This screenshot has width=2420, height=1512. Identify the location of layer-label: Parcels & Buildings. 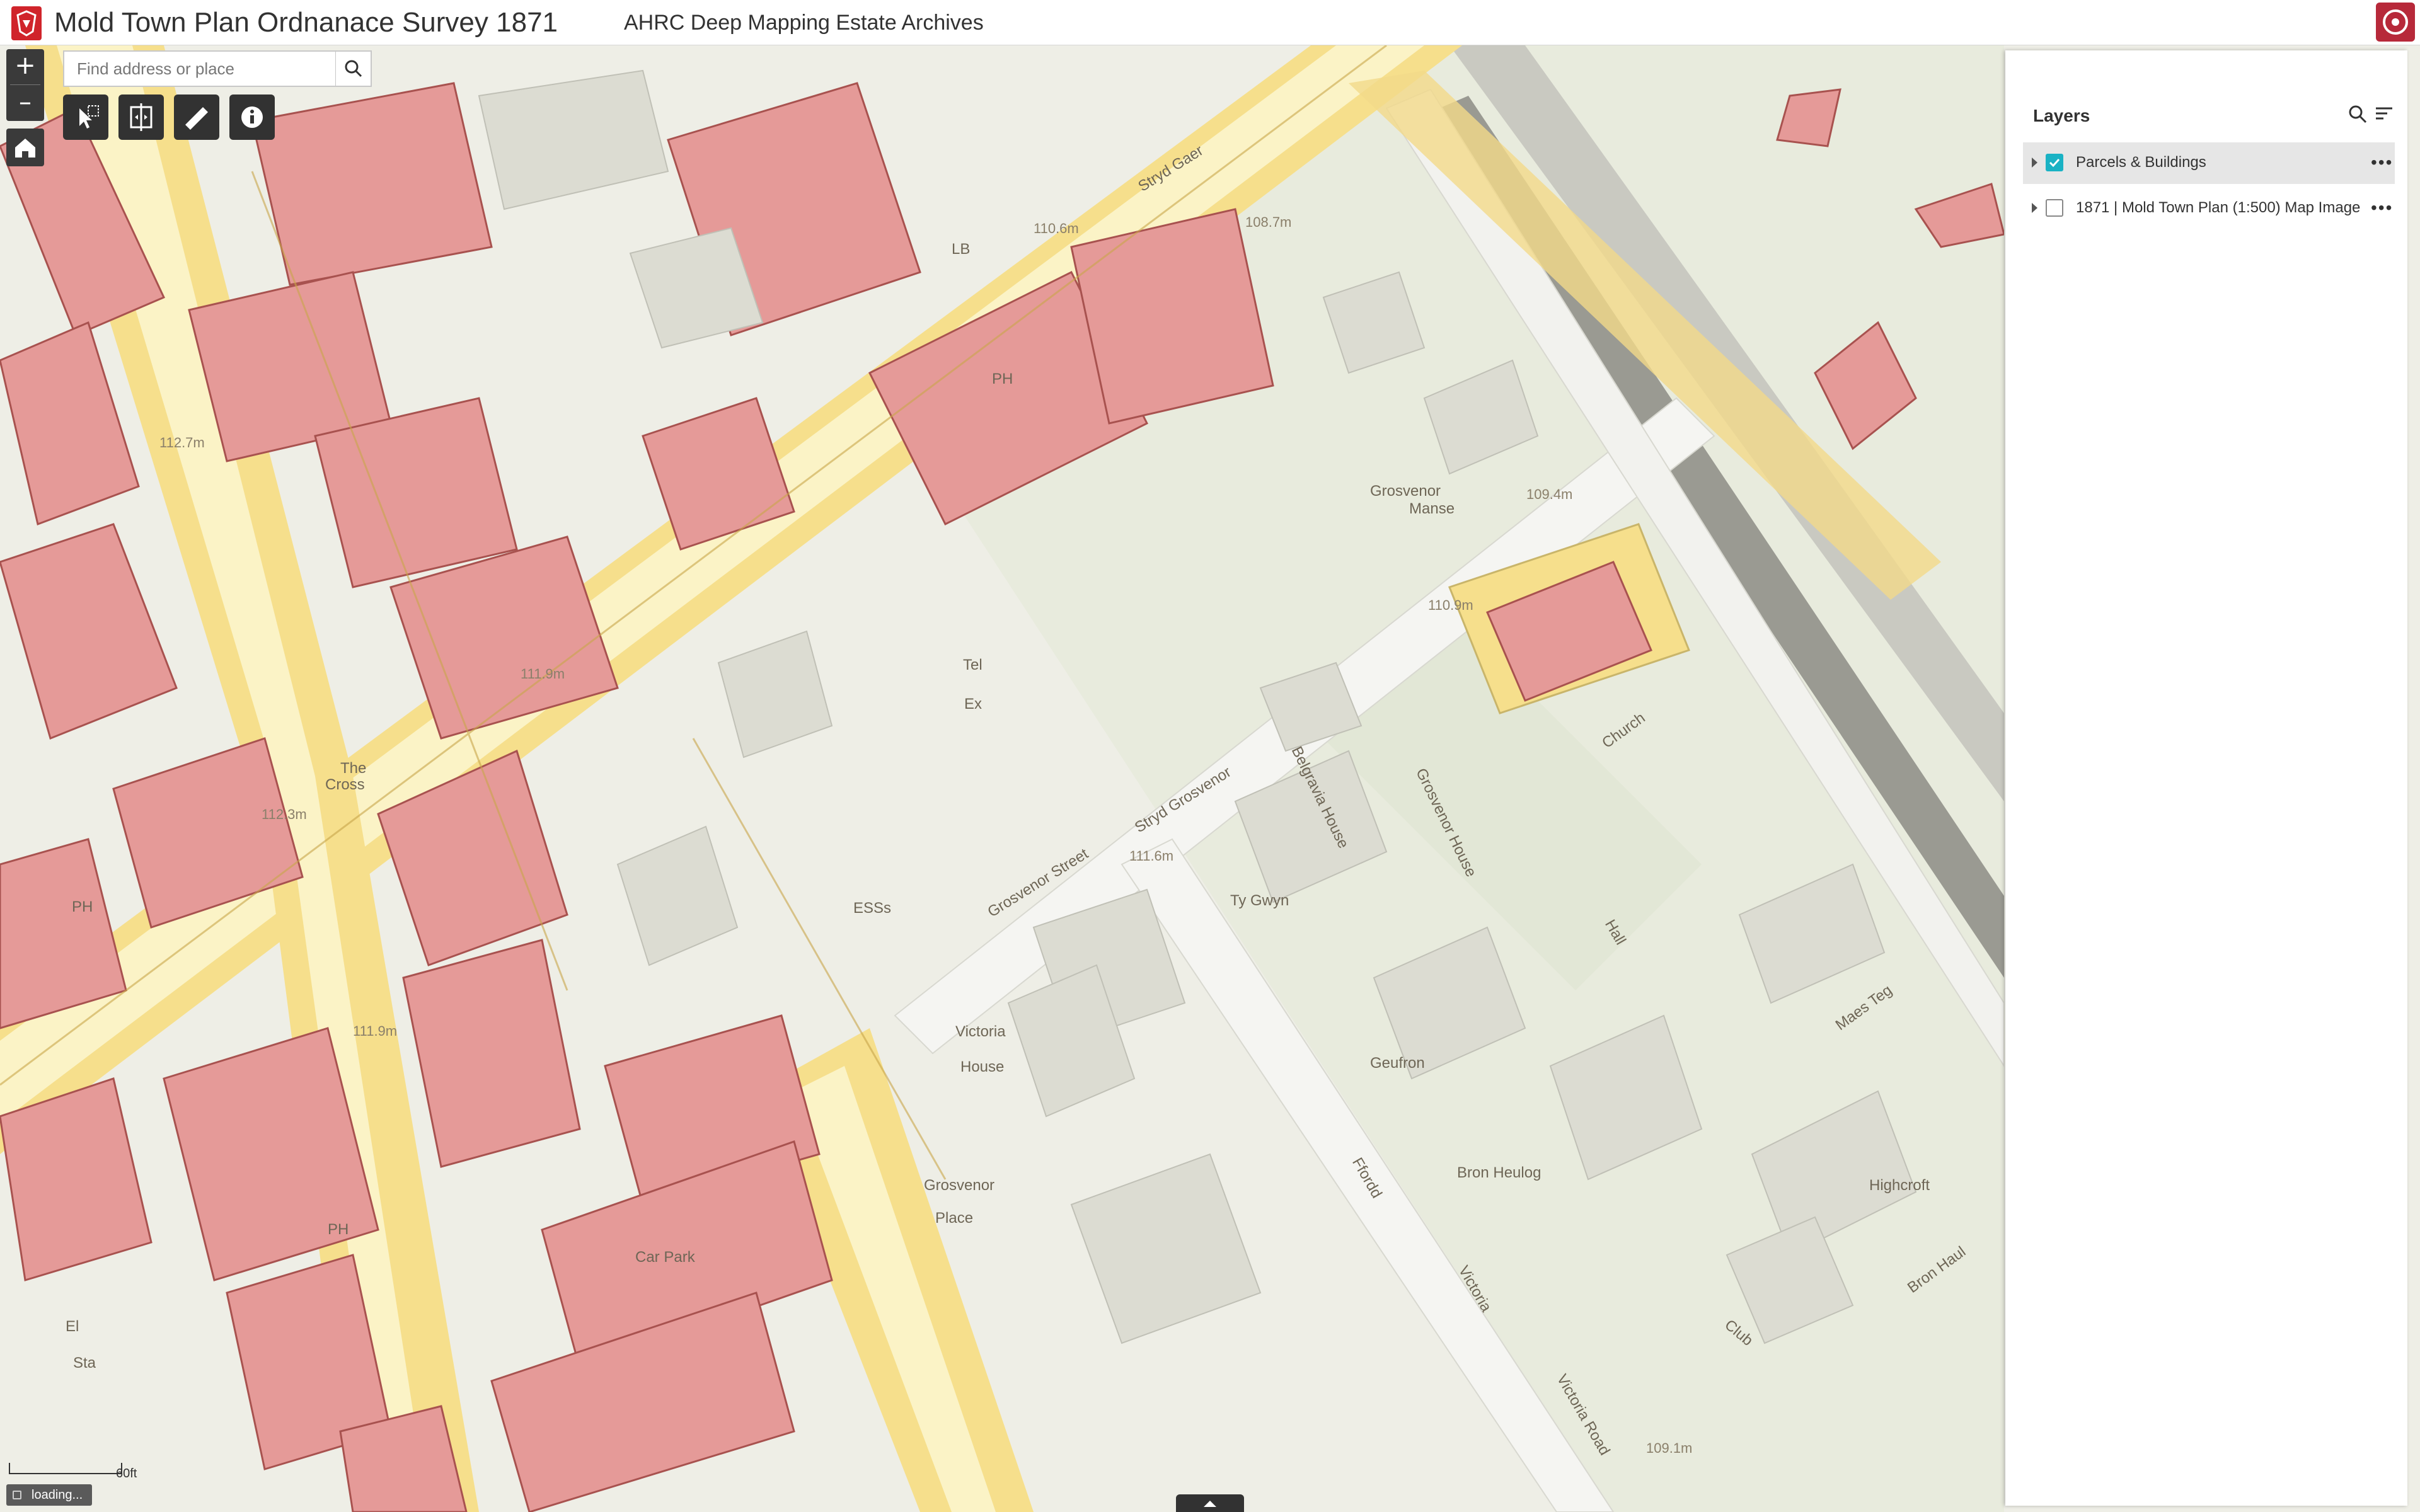
(2141, 162).